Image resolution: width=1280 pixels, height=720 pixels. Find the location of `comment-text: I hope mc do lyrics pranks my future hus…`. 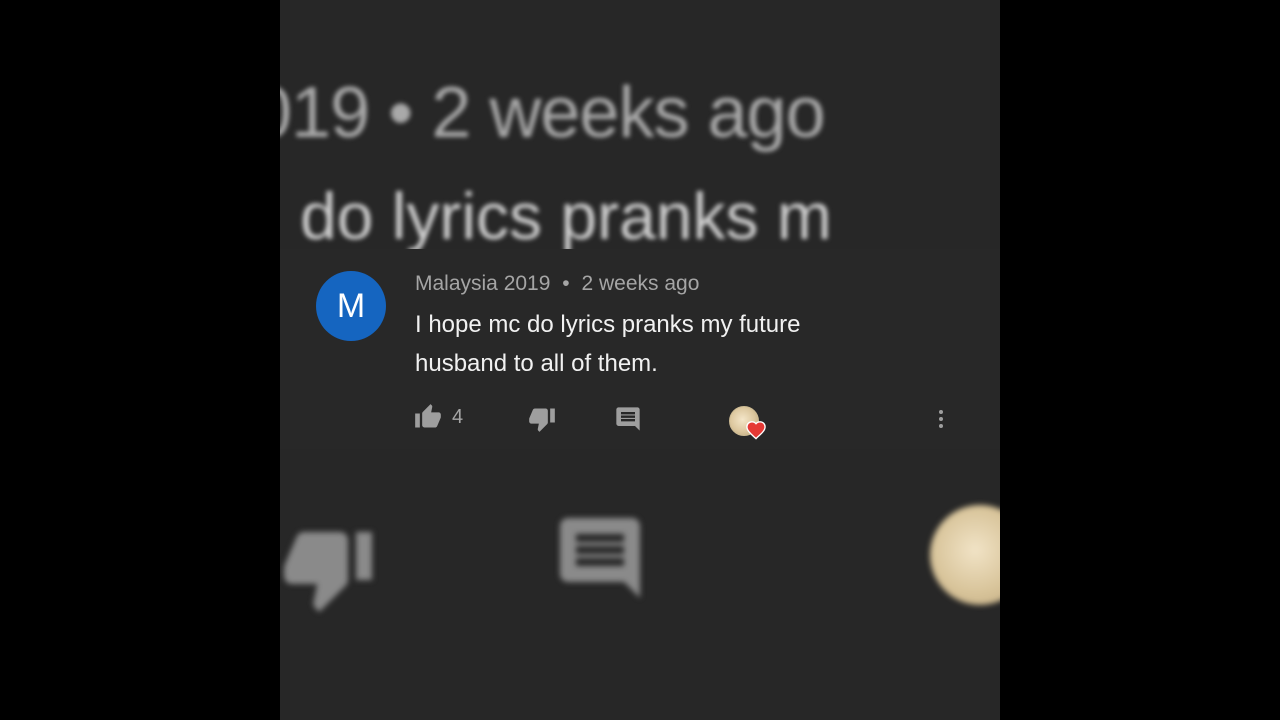

comment-text: I hope mc do lyrics pranks my future hus… is located at coordinates (608, 344).